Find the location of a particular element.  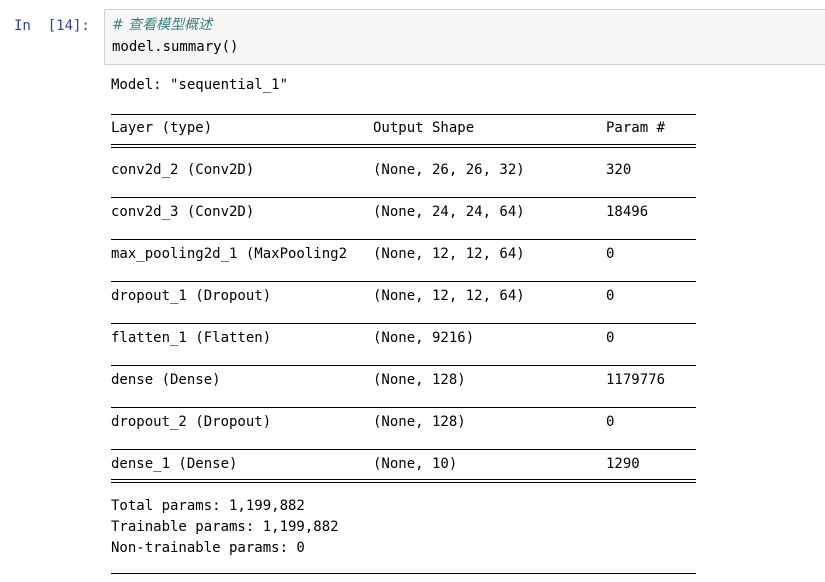

layer-name: dense_1 (Dense) is located at coordinates (174, 464).